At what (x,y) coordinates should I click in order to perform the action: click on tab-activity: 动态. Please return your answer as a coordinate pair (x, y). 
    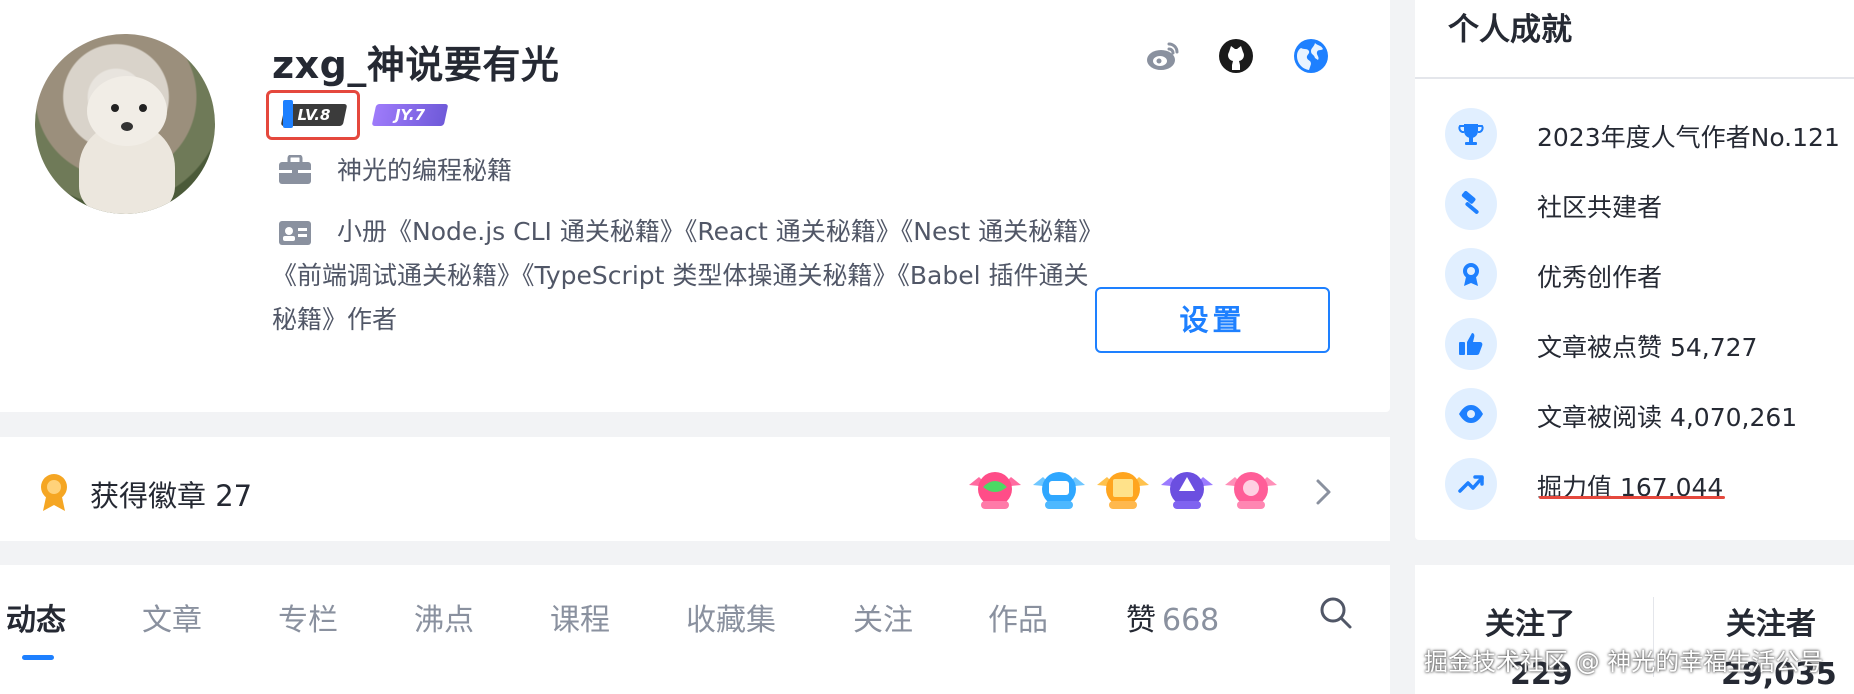
    Looking at the image, I should click on (36, 617).